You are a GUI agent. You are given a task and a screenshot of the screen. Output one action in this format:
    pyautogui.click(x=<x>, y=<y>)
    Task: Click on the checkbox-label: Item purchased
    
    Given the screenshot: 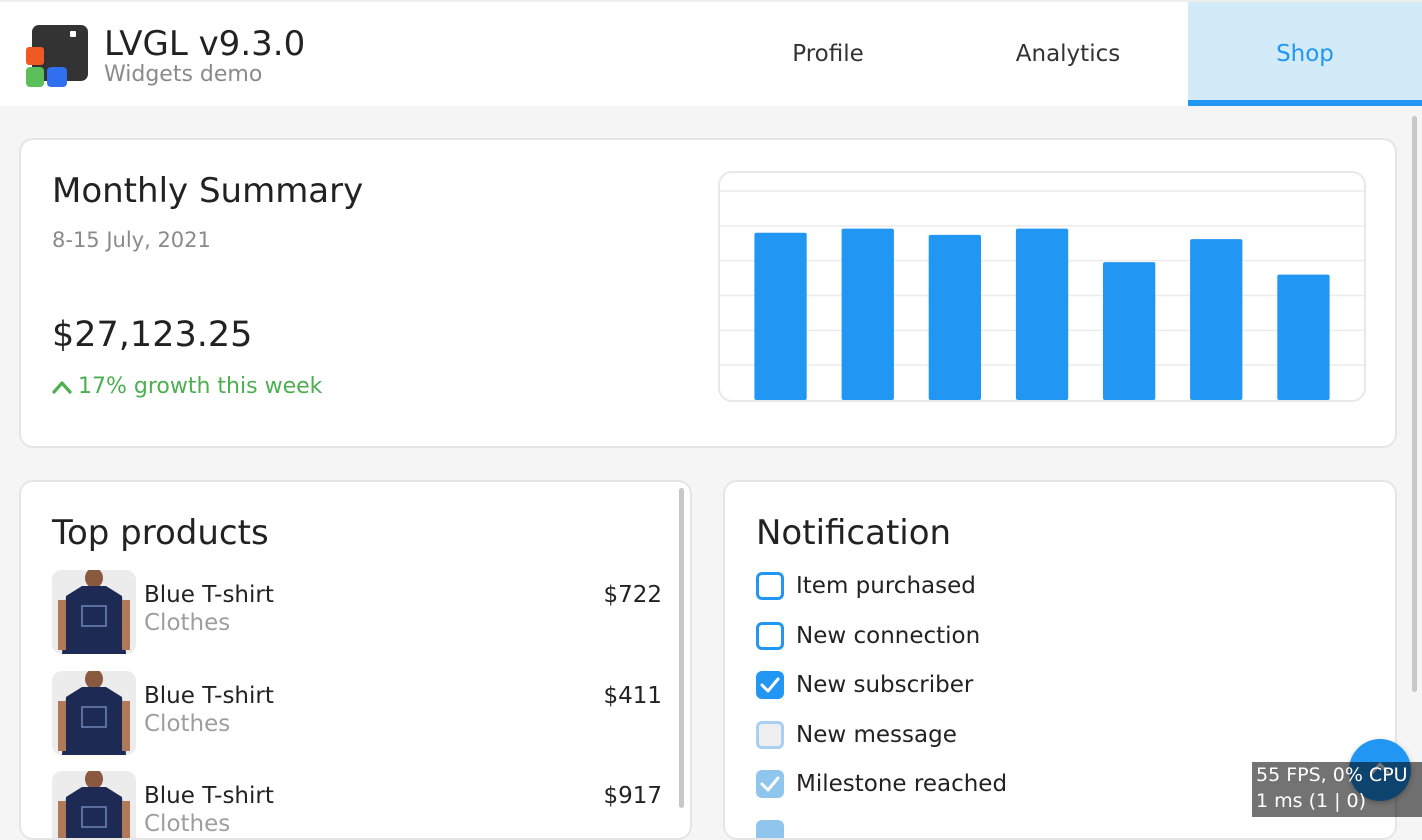 What is the action you would take?
    pyautogui.click(x=886, y=586)
    